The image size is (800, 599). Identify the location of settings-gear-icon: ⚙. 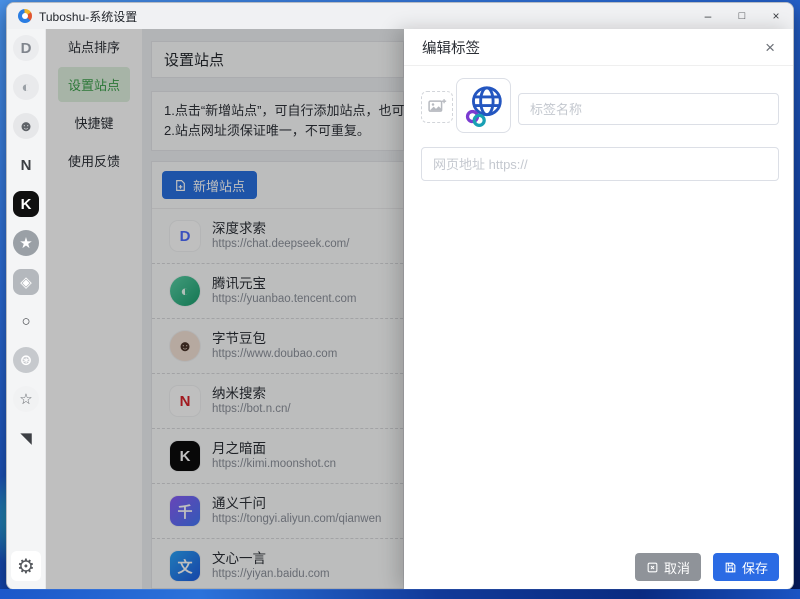
(26, 566).